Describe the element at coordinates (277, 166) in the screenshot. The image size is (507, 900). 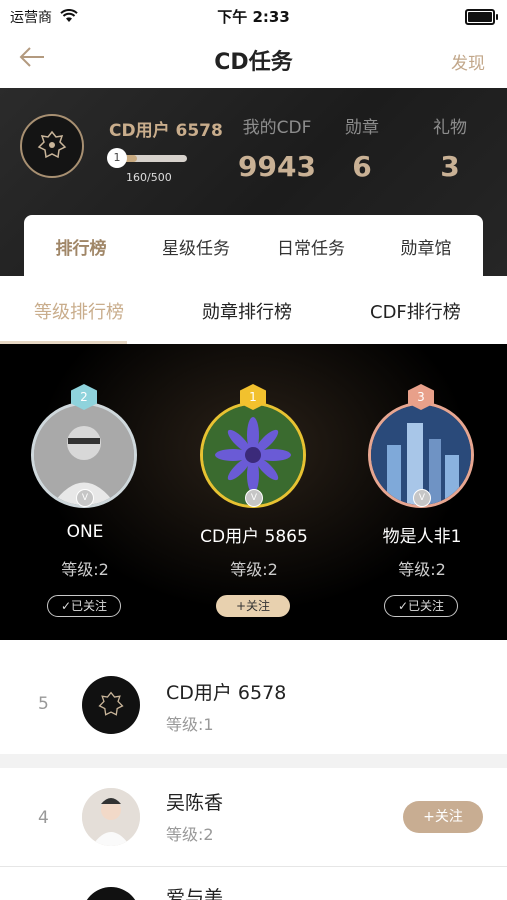
I see `stat-value-cdf: 9943` at that location.